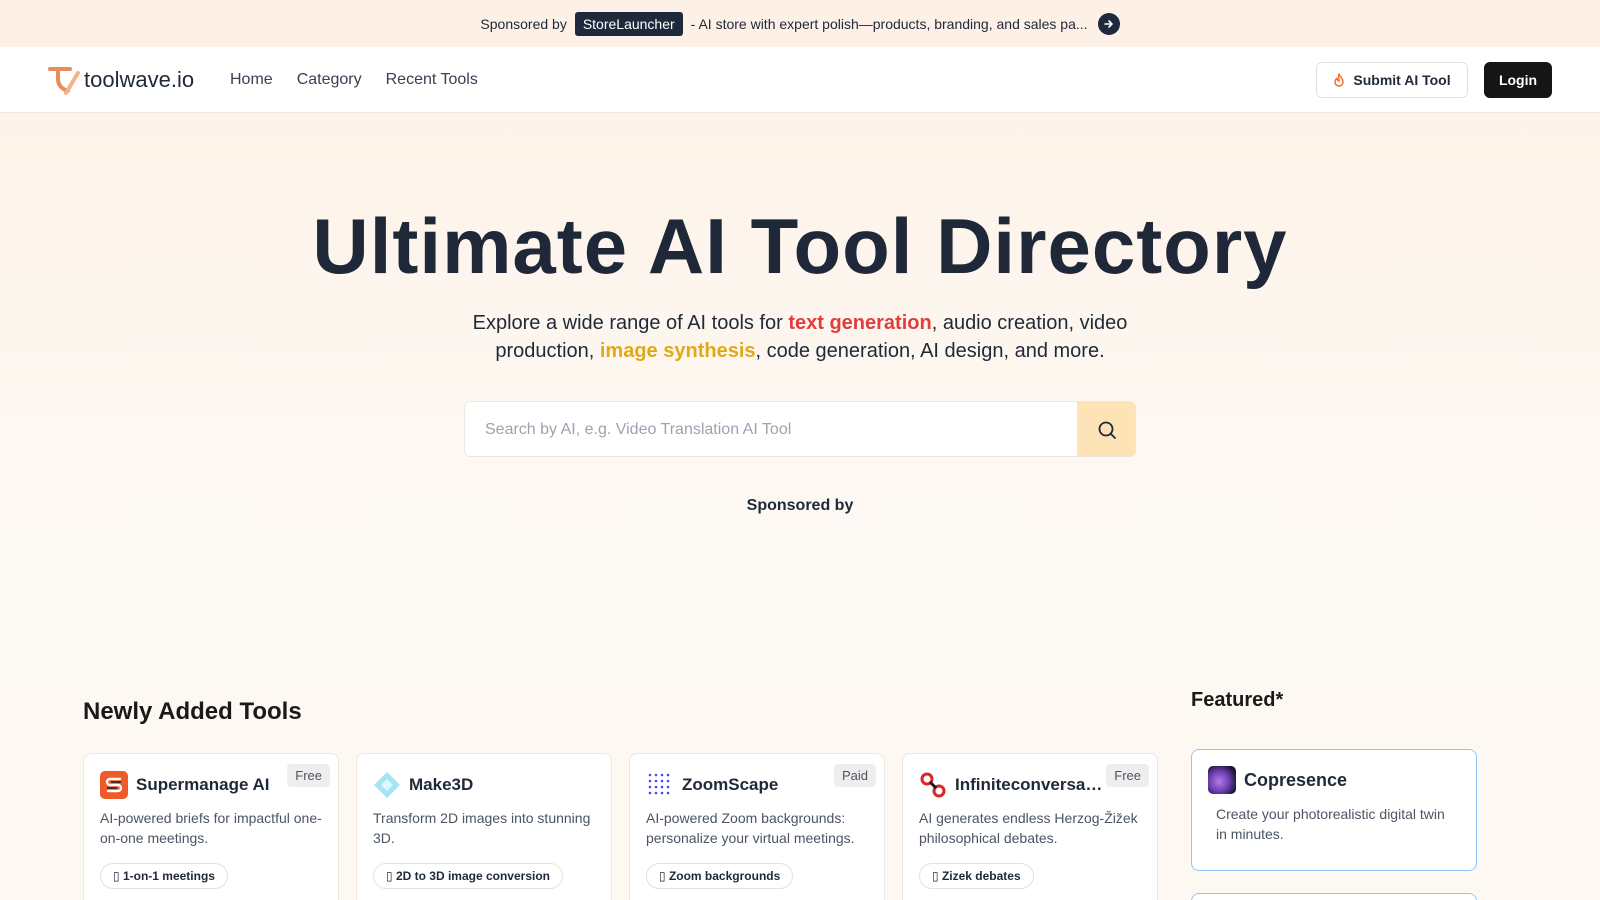 The width and height of the screenshot is (1600, 900). Describe the element at coordinates (523, 23) in the screenshot. I see `banner-sponsored-label: Sponsored by` at that location.